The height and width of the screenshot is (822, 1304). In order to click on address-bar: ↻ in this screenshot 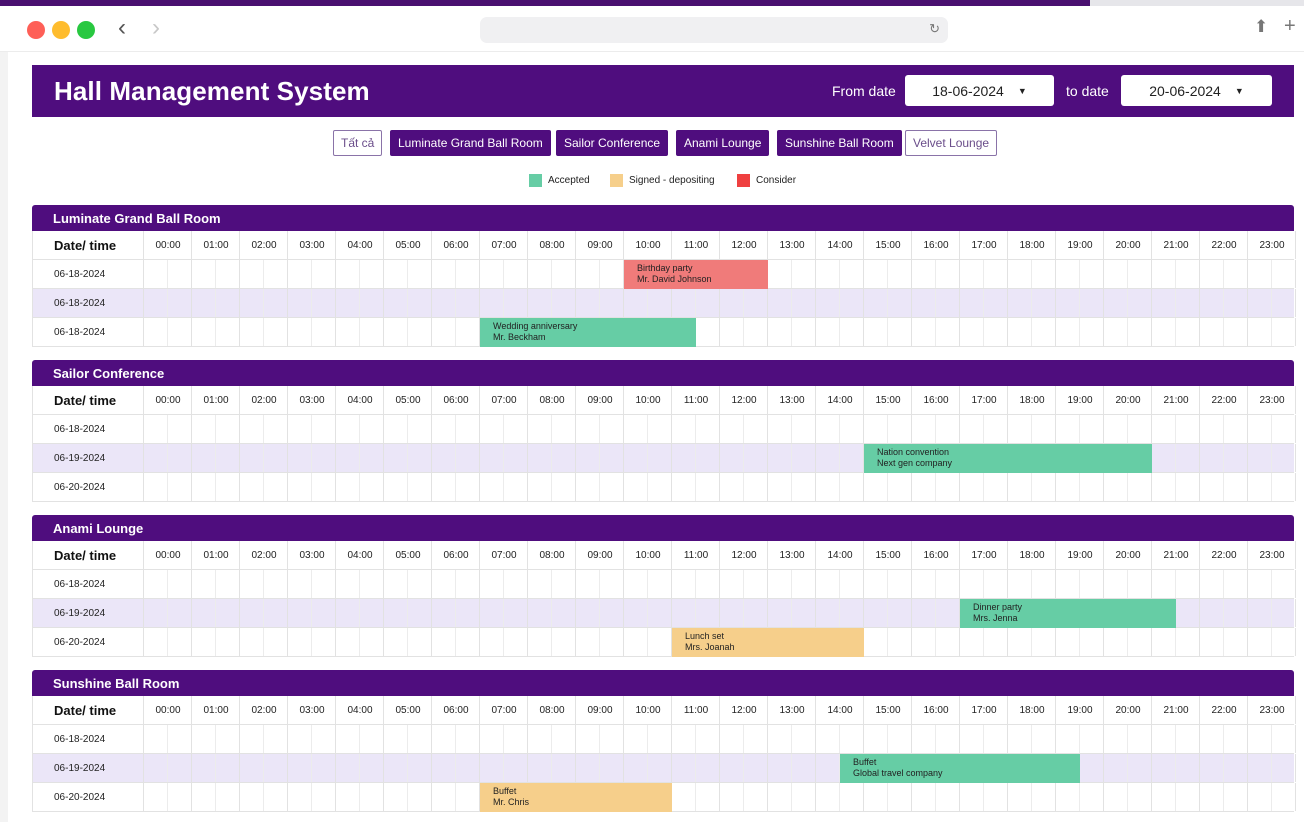, I will do `click(714, 30)`.